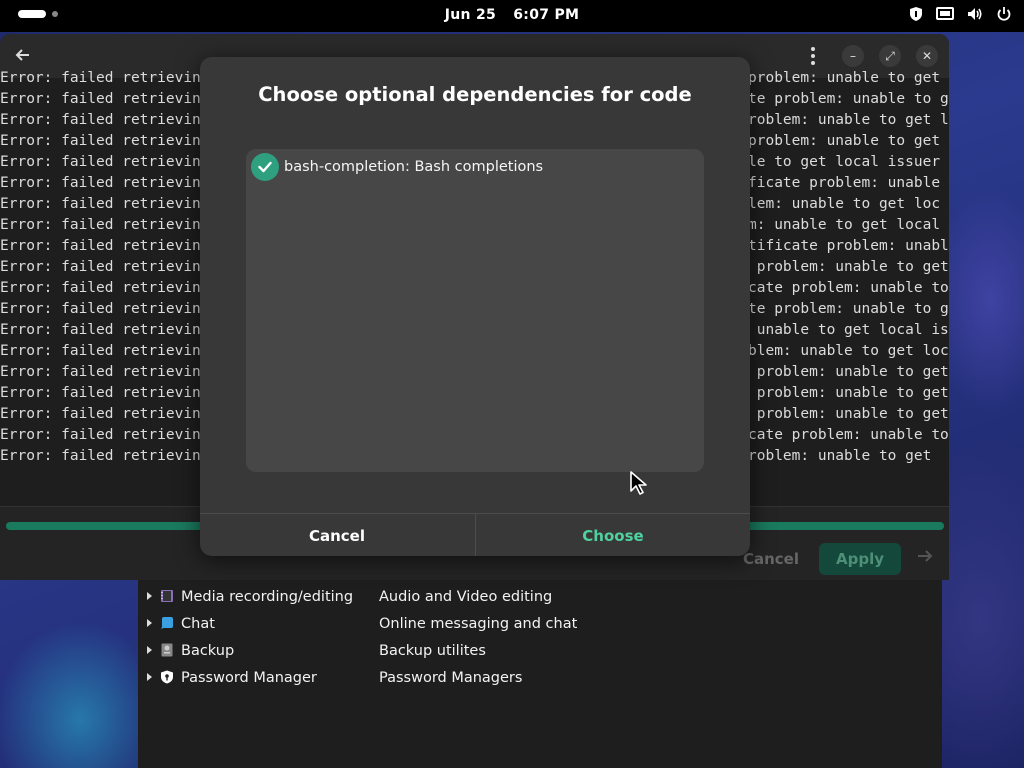  Describe the element at coordinates (813, 56) in the screenshot. I see `kebab-menu-icon` at that location.